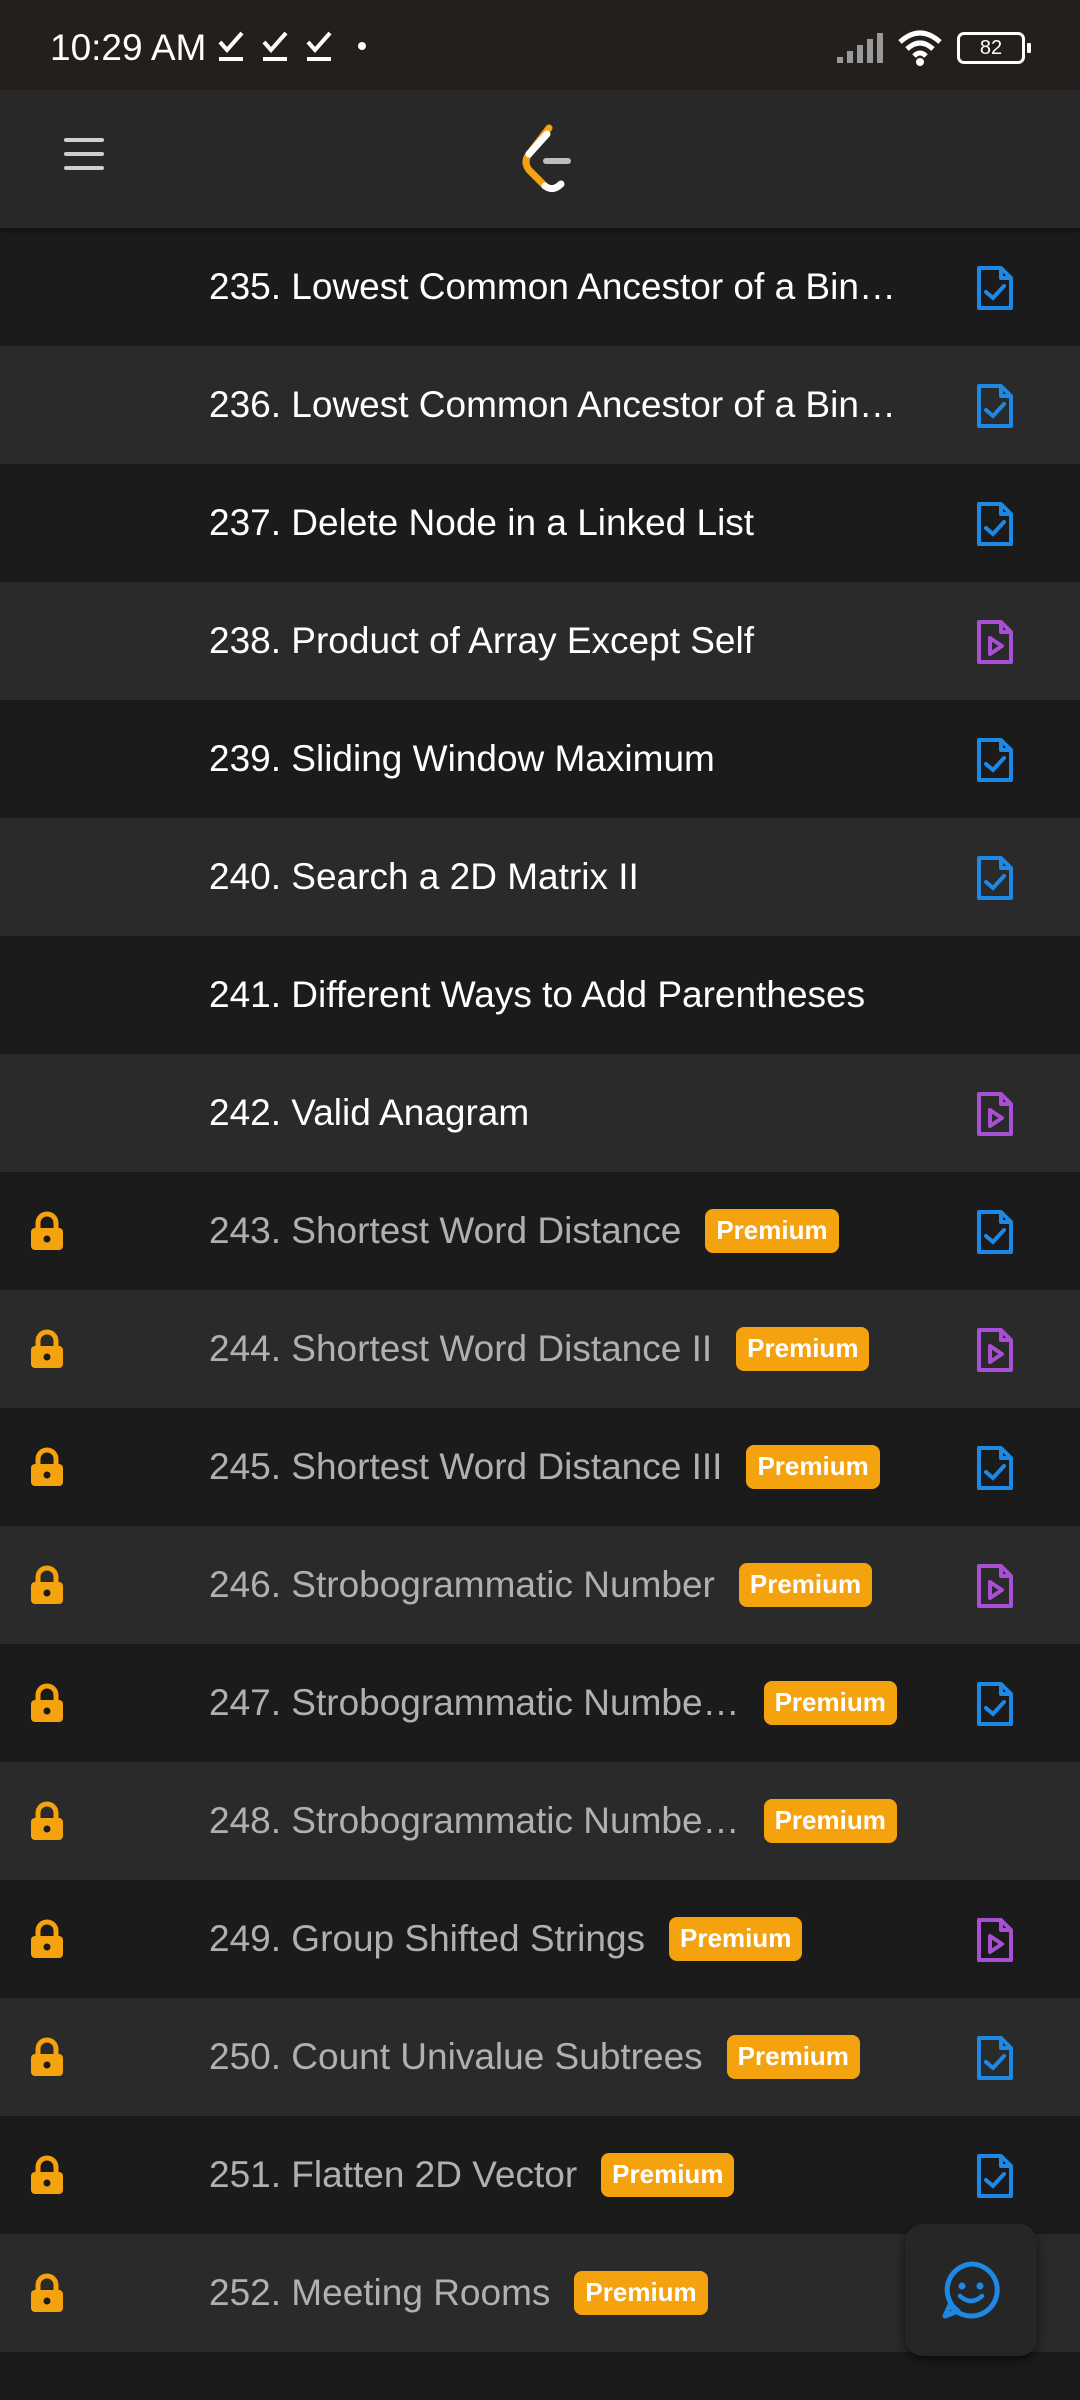 The width and height of the screenshot is (1080, 2400). Describe the element at coordinates (540, 45) in the screenshot. I see `status-bar: 10:29 AM 82` at that location.